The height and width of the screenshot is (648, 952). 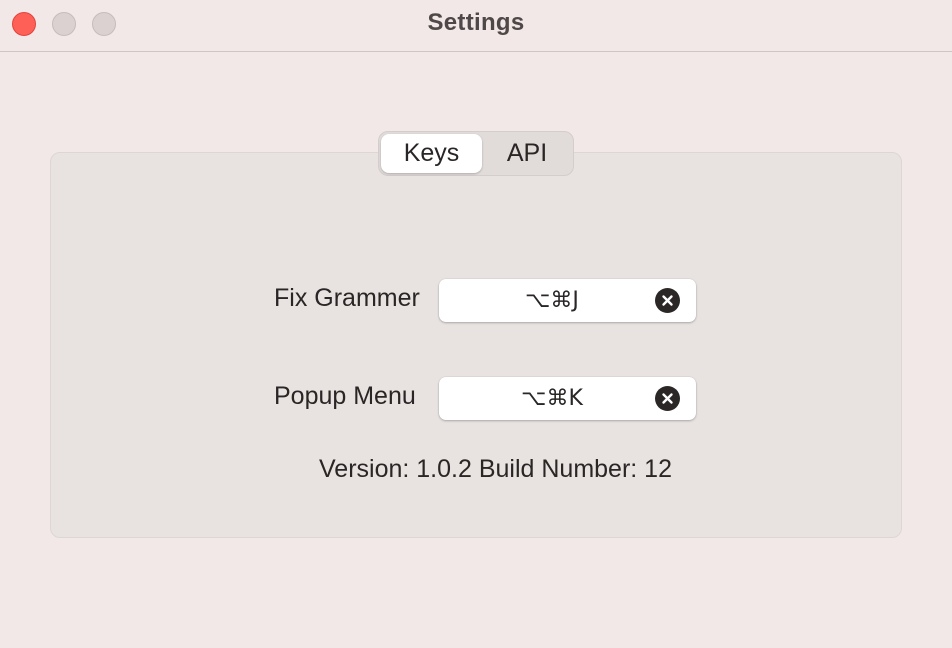 I want to click on tab-bar: Keys API, so click(x=476, y=153).